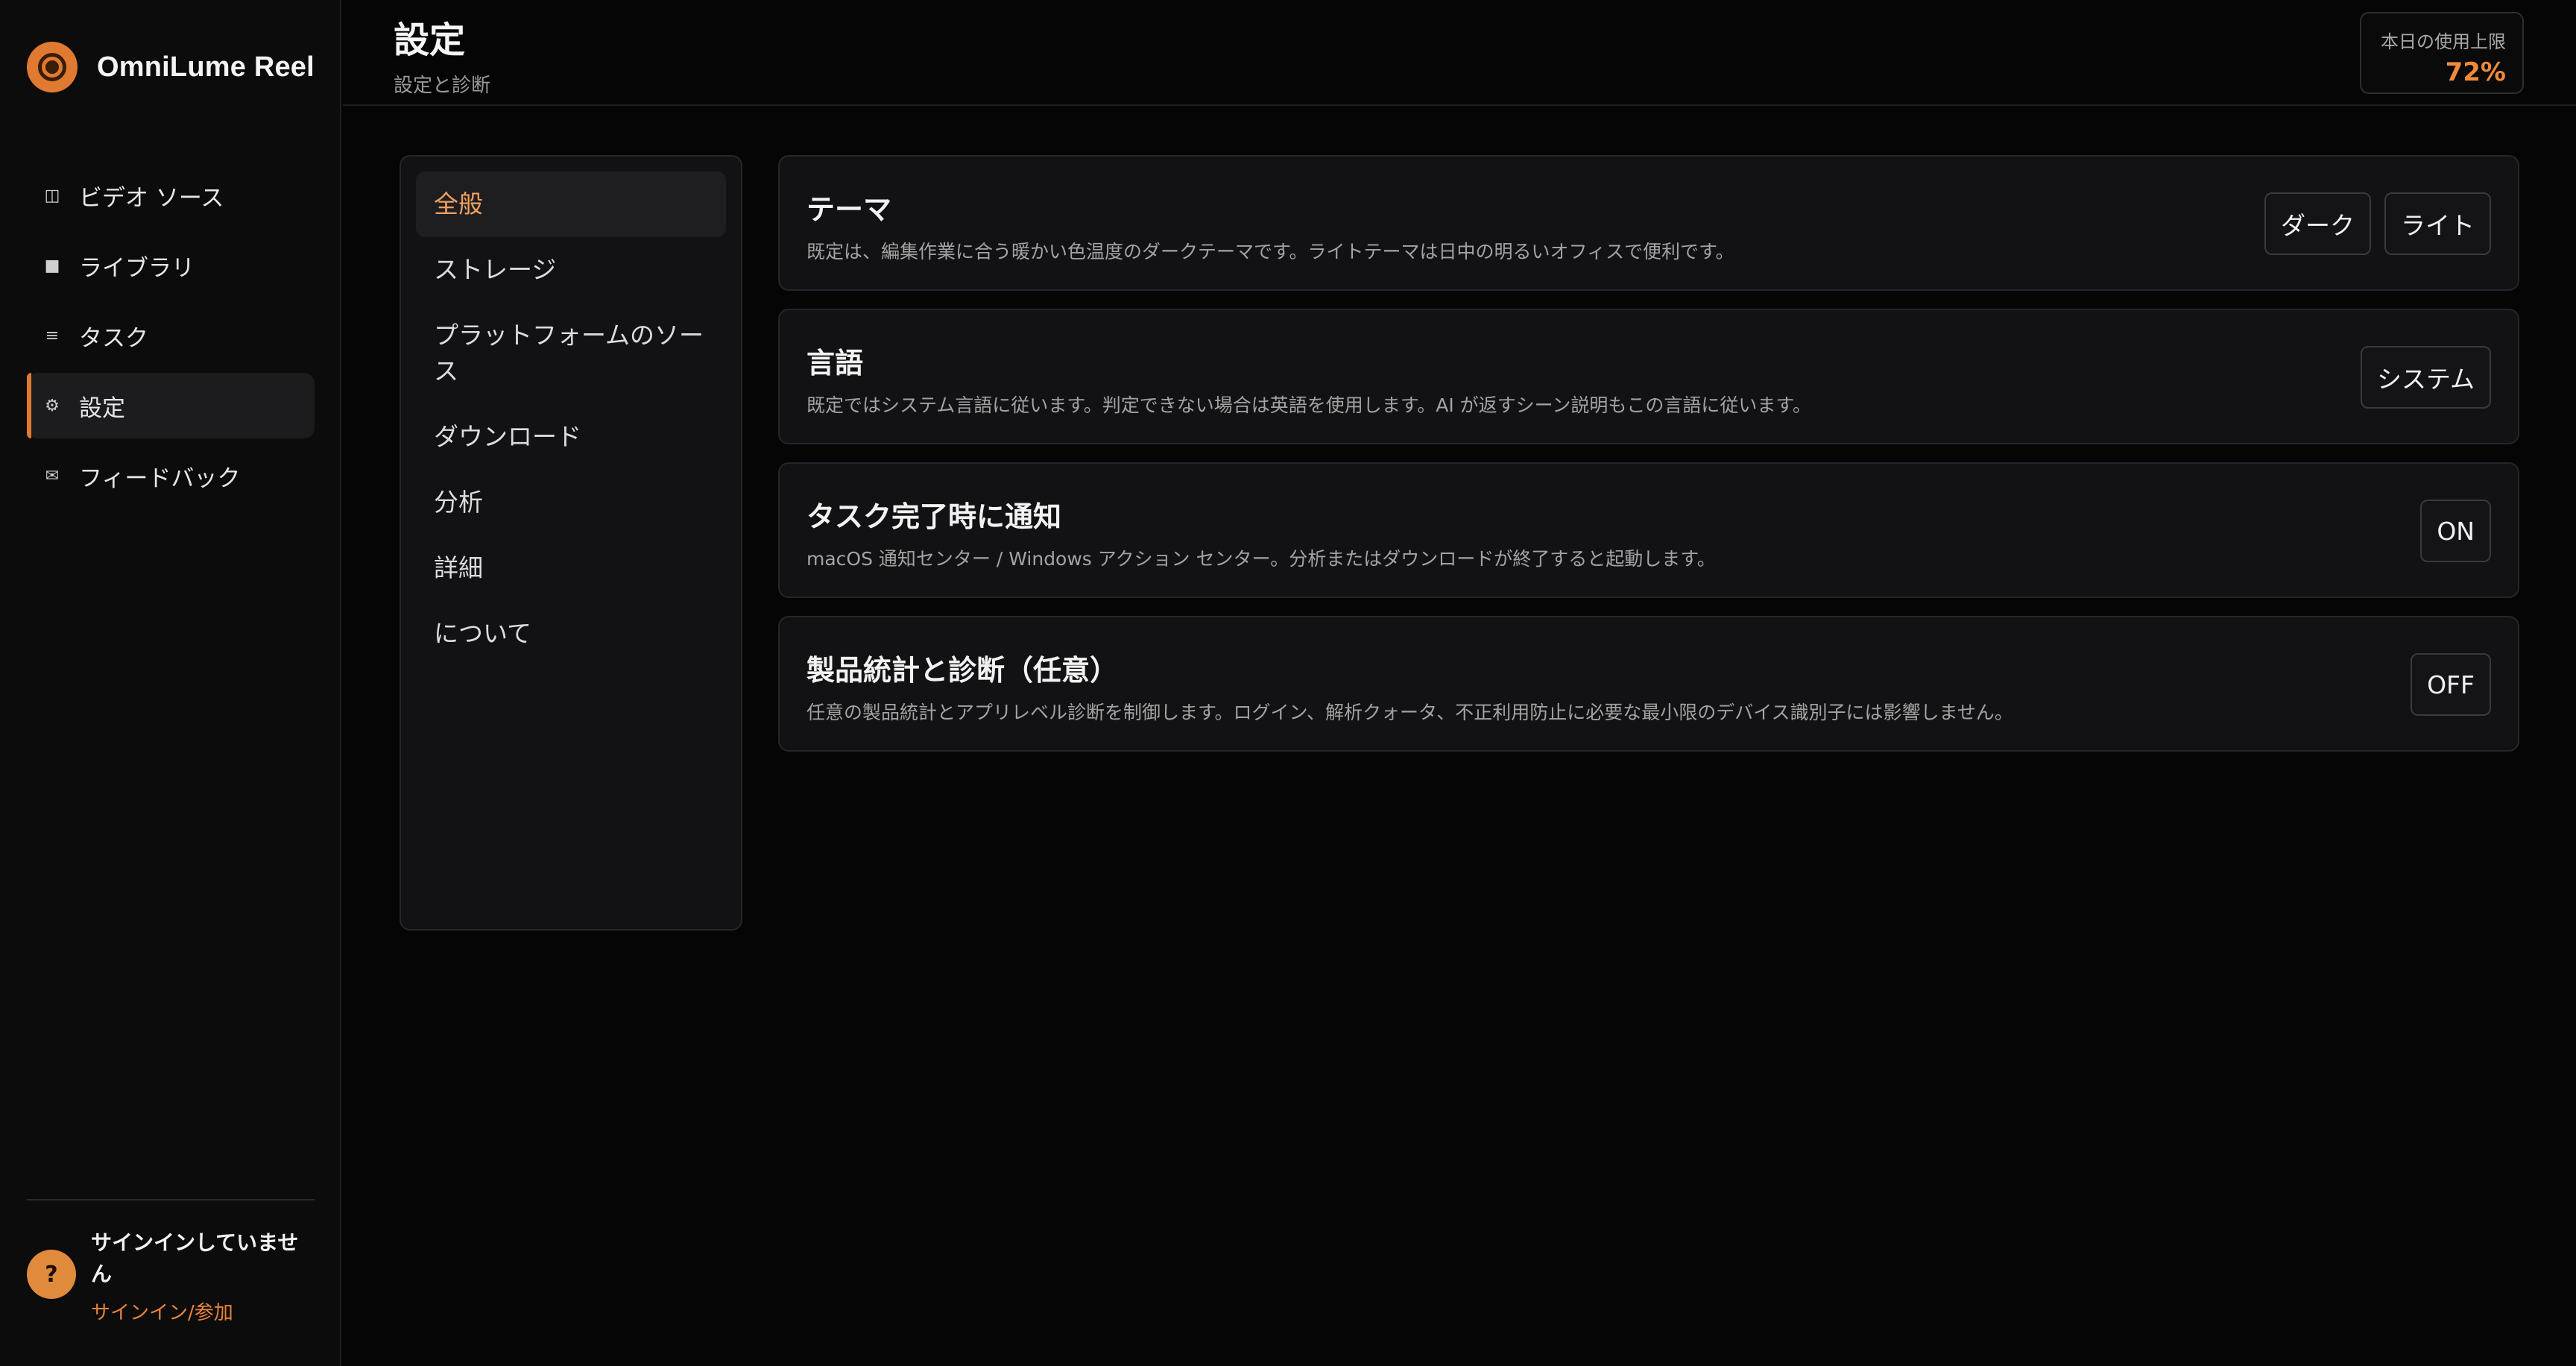 The image size is (2576, 1366). I want to click on app-name: OmniLume Reel, so click(206, 67).